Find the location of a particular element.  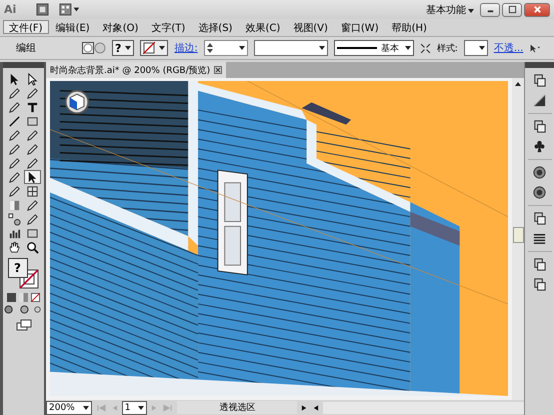

close-button is located at coordinates (537, 9).